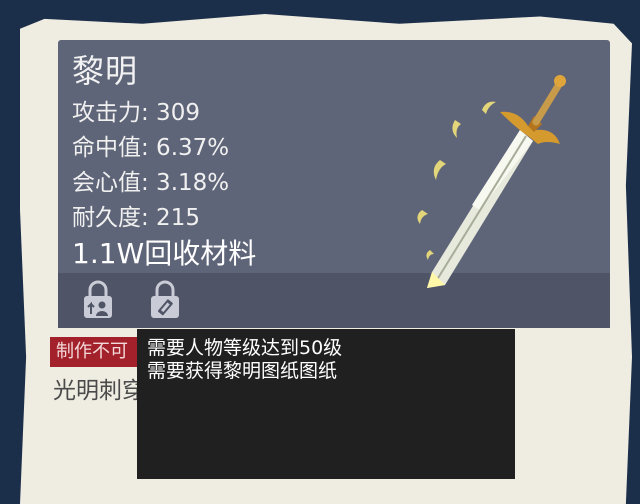 The width and height of the screenshot is (640, 504). What do you see at coordinates (98, 300) in the screenshot?
I see `upgrade-lock-icon` at bounding box center [98, 300].